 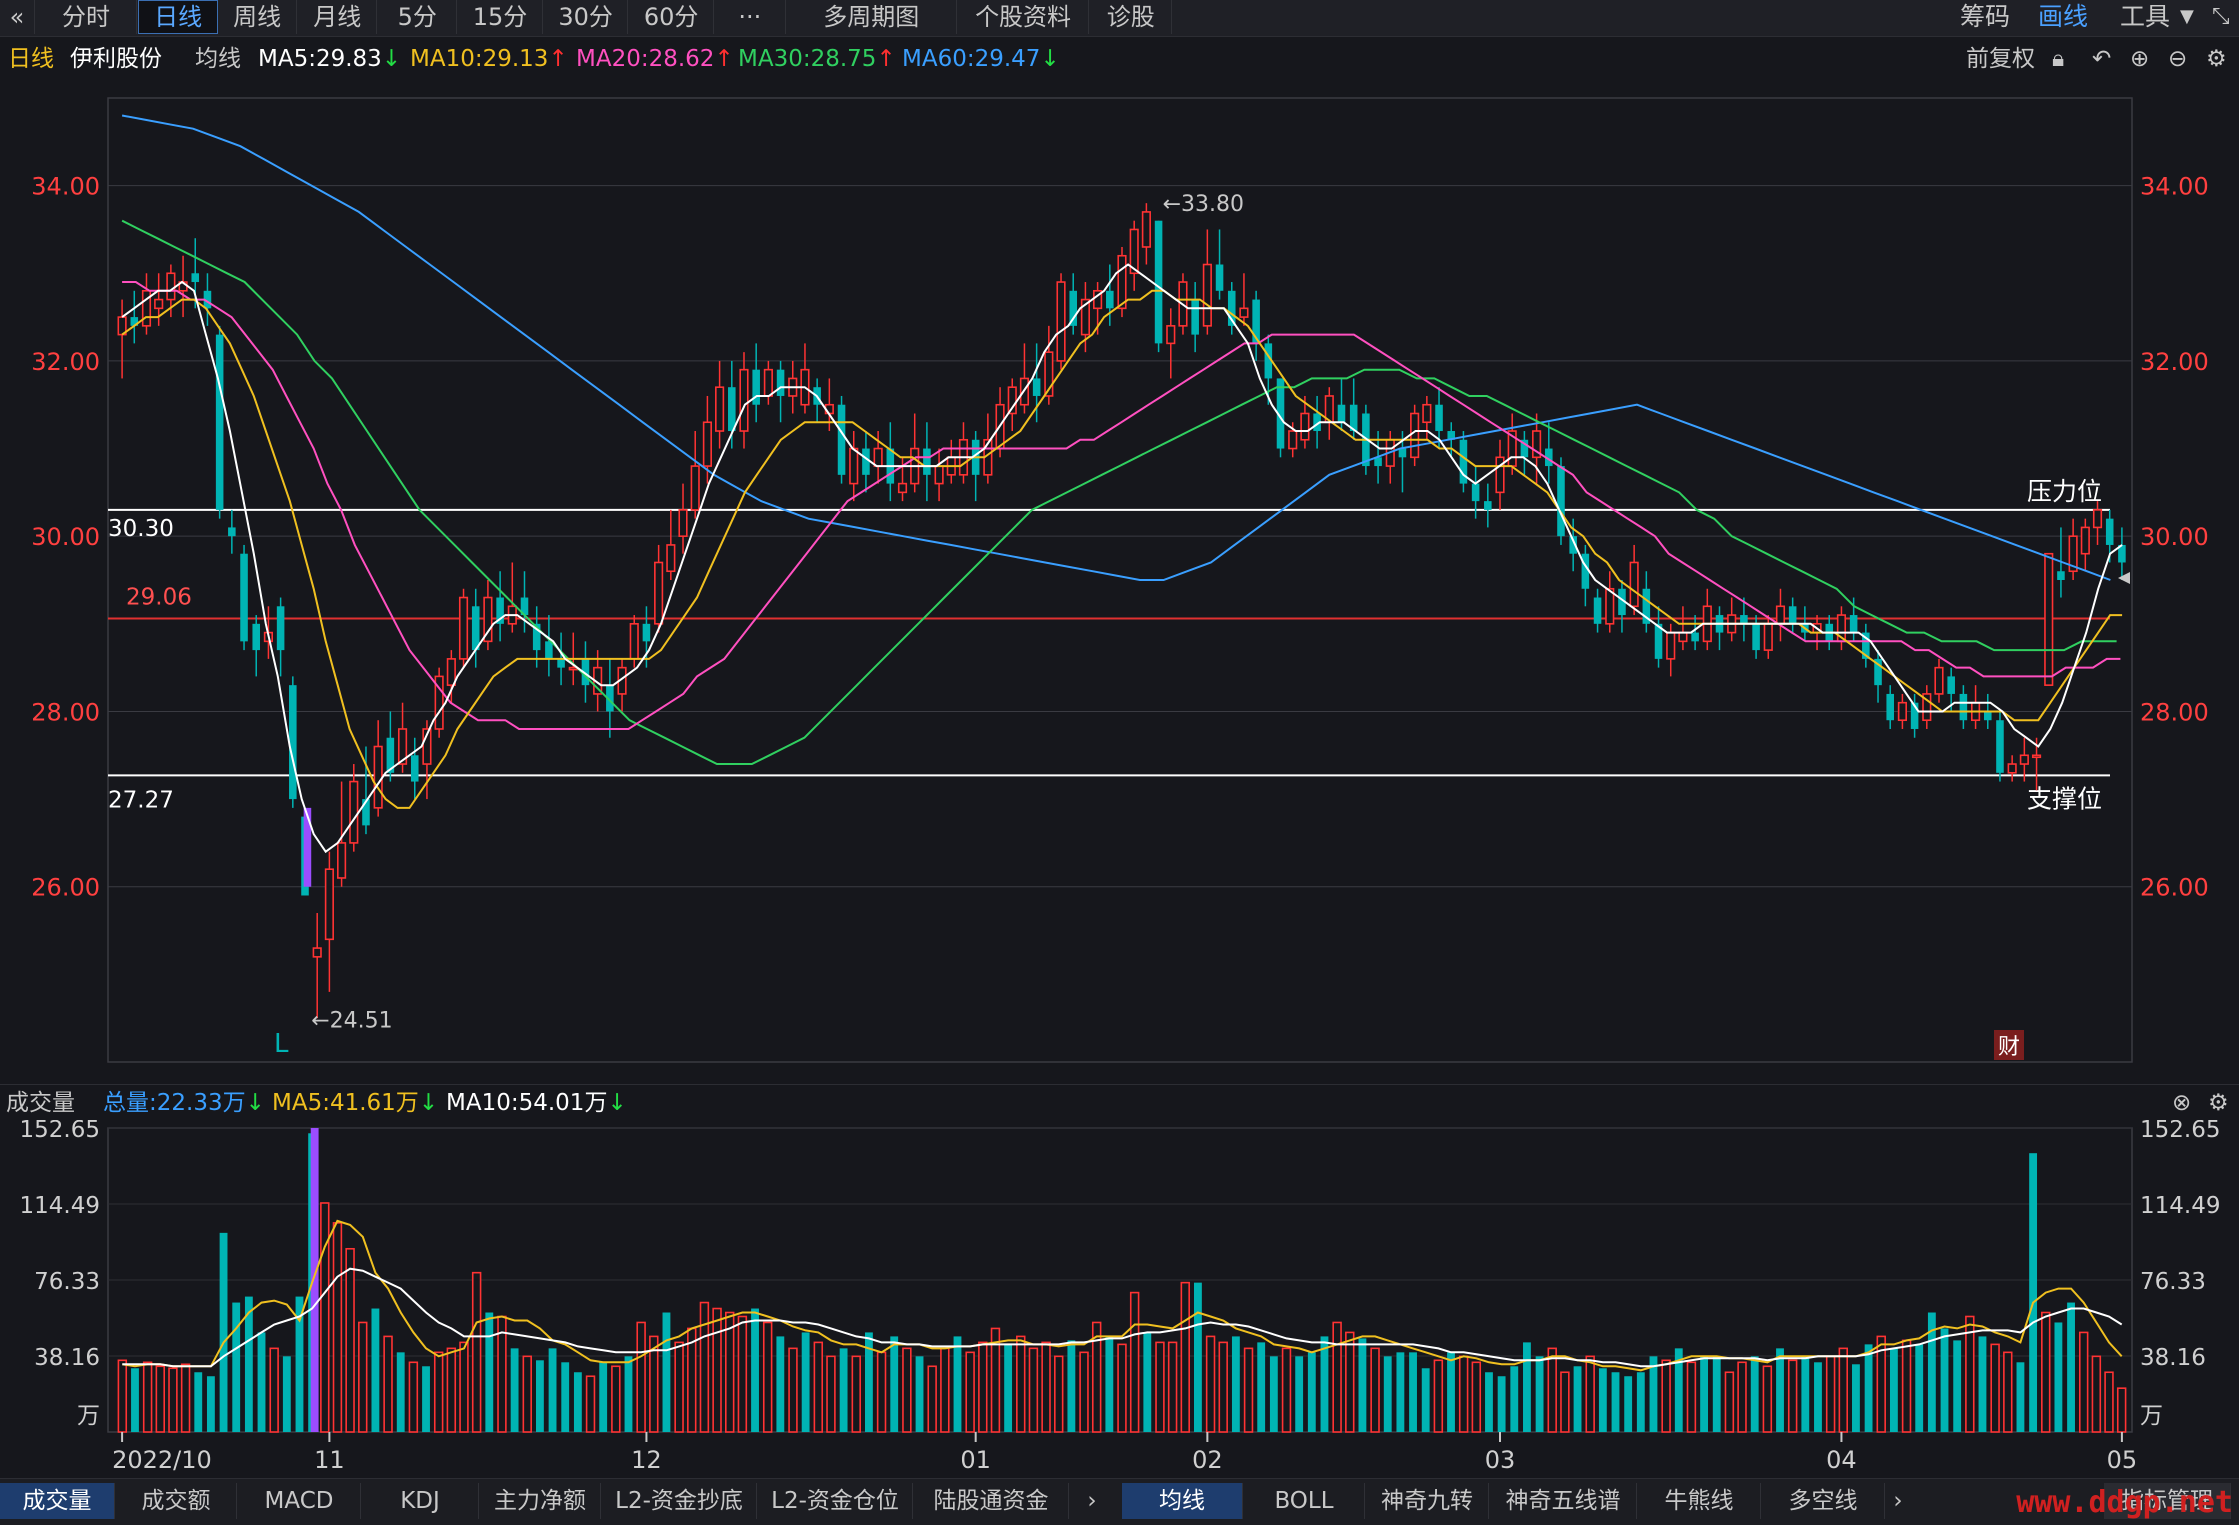 I want to click on zoom-out-icon: ⊖, so click(x=2177, y=59).